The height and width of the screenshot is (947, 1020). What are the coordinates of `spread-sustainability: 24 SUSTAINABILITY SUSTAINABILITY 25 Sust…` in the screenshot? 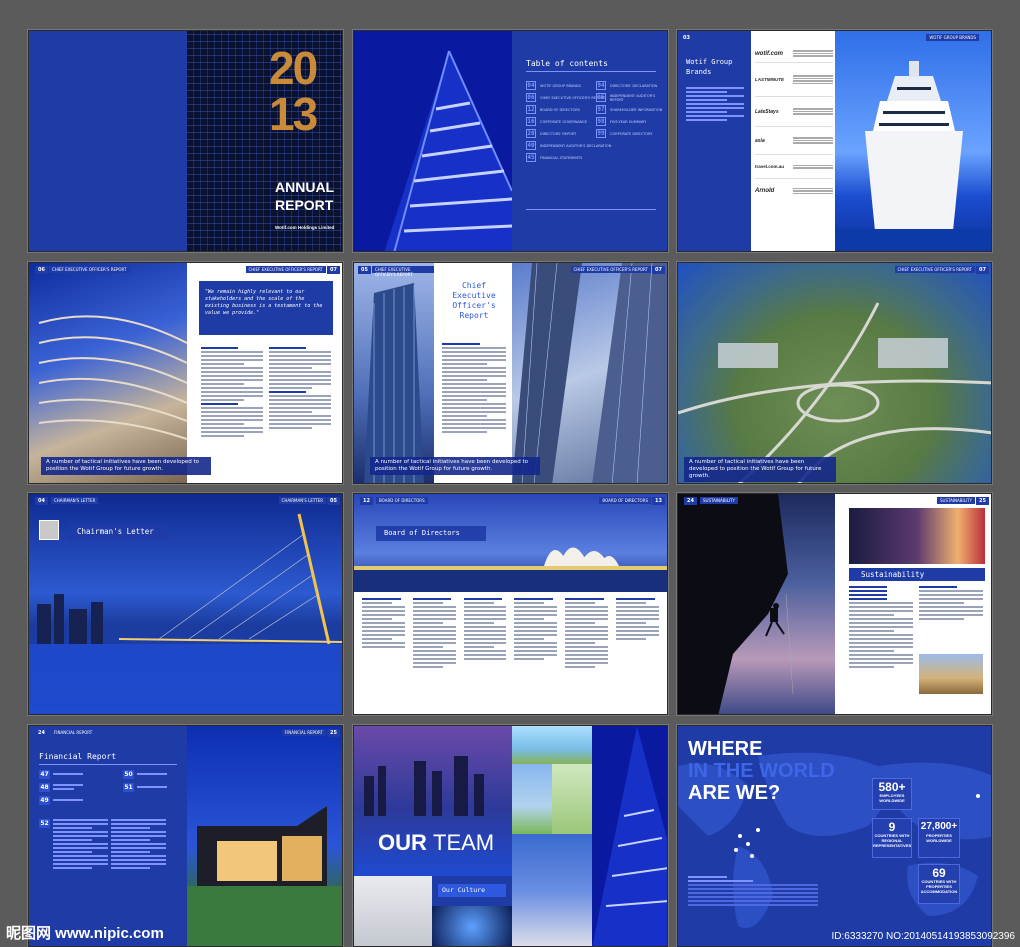 It's located at (834, 604).